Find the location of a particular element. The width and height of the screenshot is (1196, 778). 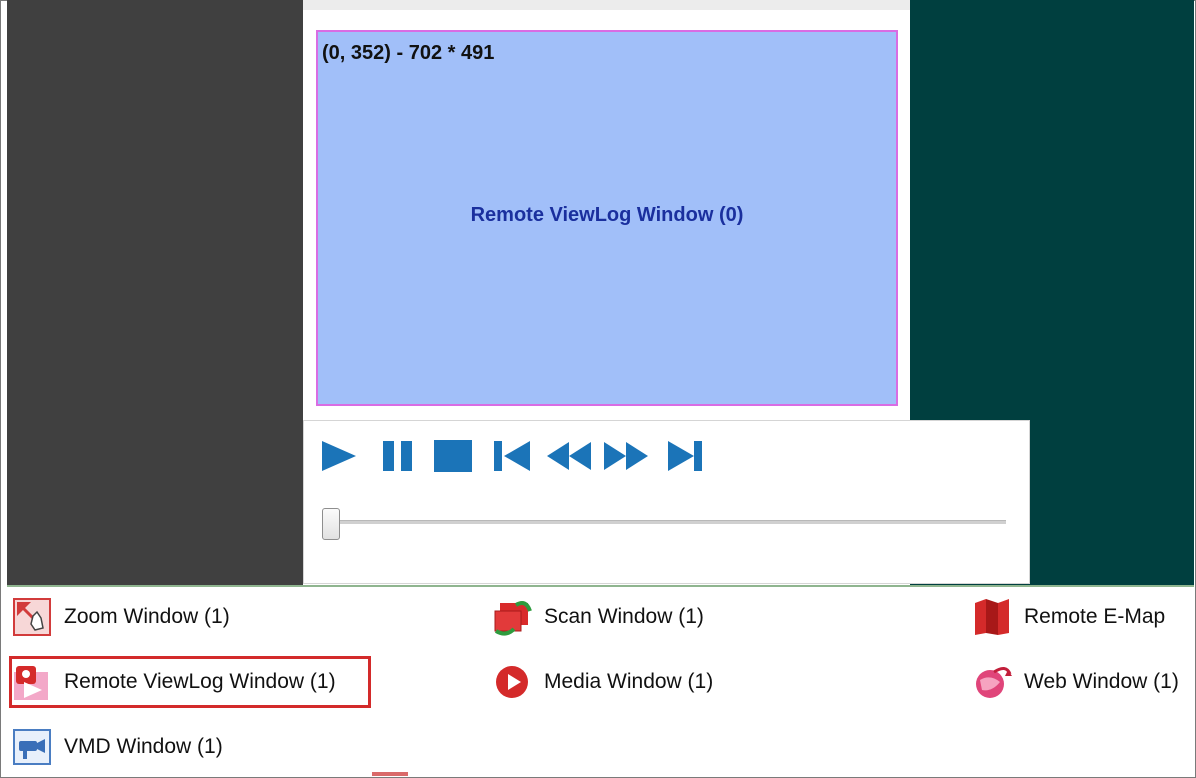

remote-emap-label: Remote E-Map is located at coordinates (1095, 616).